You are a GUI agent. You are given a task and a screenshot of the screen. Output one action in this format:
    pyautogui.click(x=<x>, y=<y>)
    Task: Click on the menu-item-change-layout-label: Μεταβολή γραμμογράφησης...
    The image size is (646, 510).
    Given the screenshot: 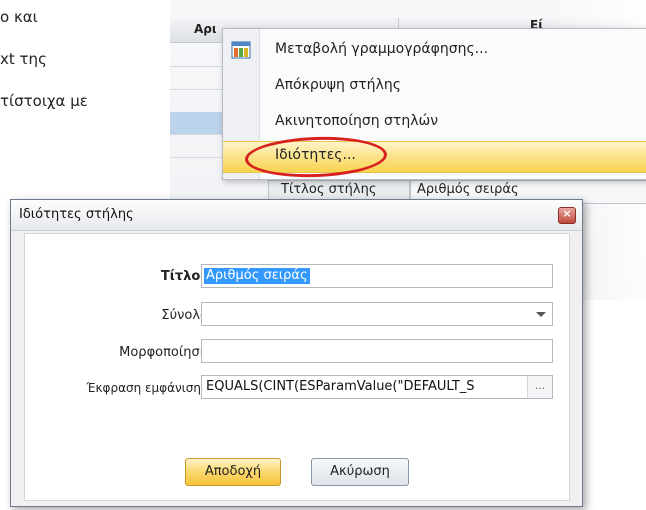 What is the action you would take?
    pyautogui.click(x=382, y=49)
    